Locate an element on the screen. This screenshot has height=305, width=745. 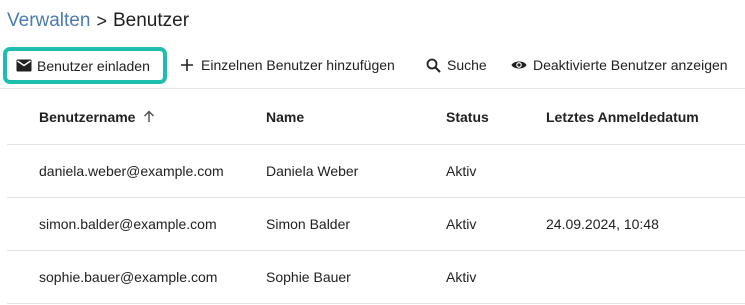
add-single-user-button: Einzelnen Benutzer hinzufügen is located at coordinates (287, 65).